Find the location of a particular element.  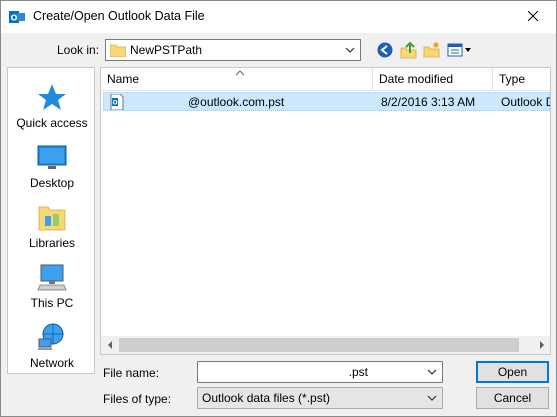

place-network: Network is located at coordinates (52, 345).